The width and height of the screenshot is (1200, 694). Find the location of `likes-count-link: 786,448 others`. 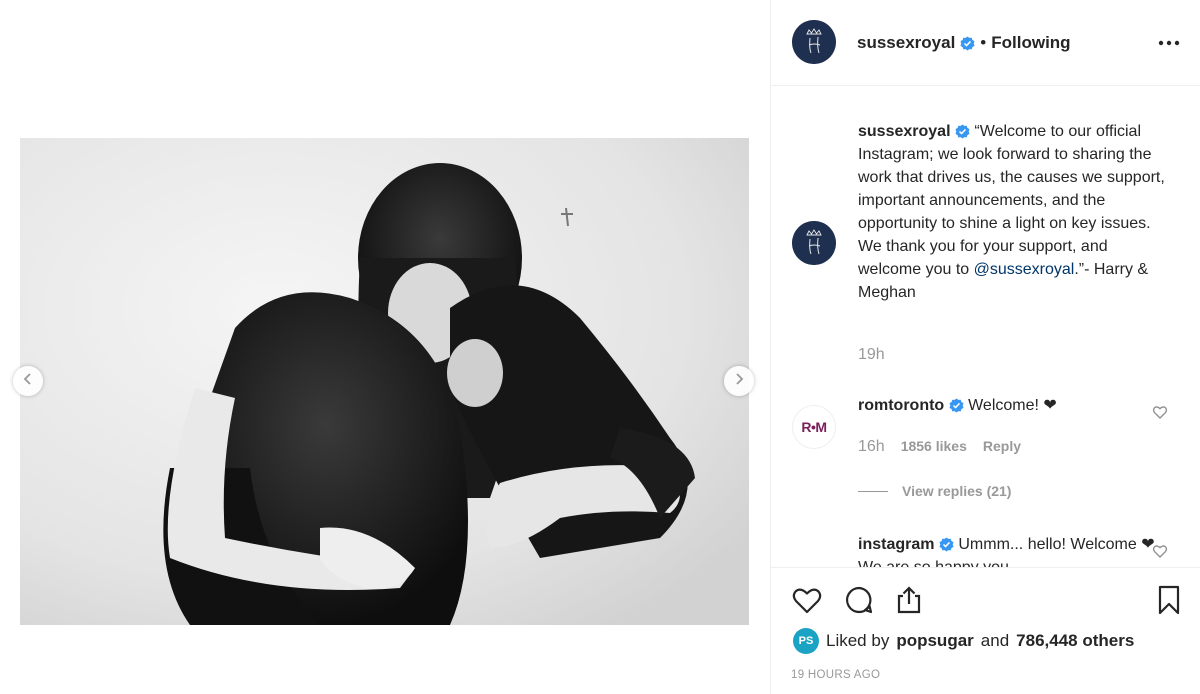

likes-count-link: 786,448 others is located at coordinates (1075, 641).